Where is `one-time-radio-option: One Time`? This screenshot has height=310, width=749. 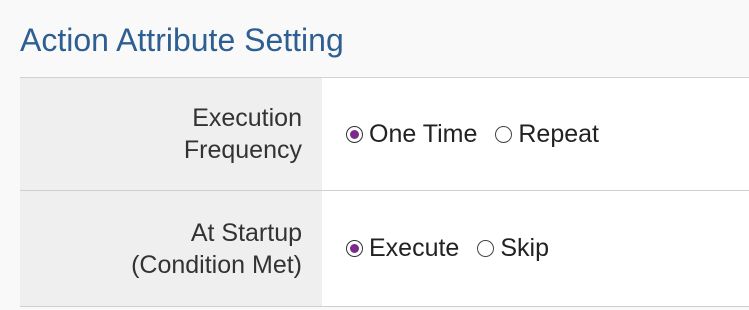 one-time-radio-option: One Time is located at coordinates (411, 134).